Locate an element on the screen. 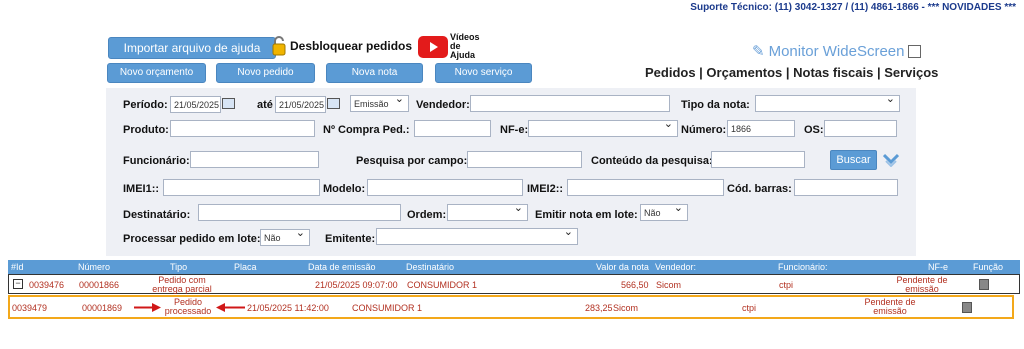 This screenshot has height=349, width=1024. col-id: #Id is located at coordinates (17, 267).